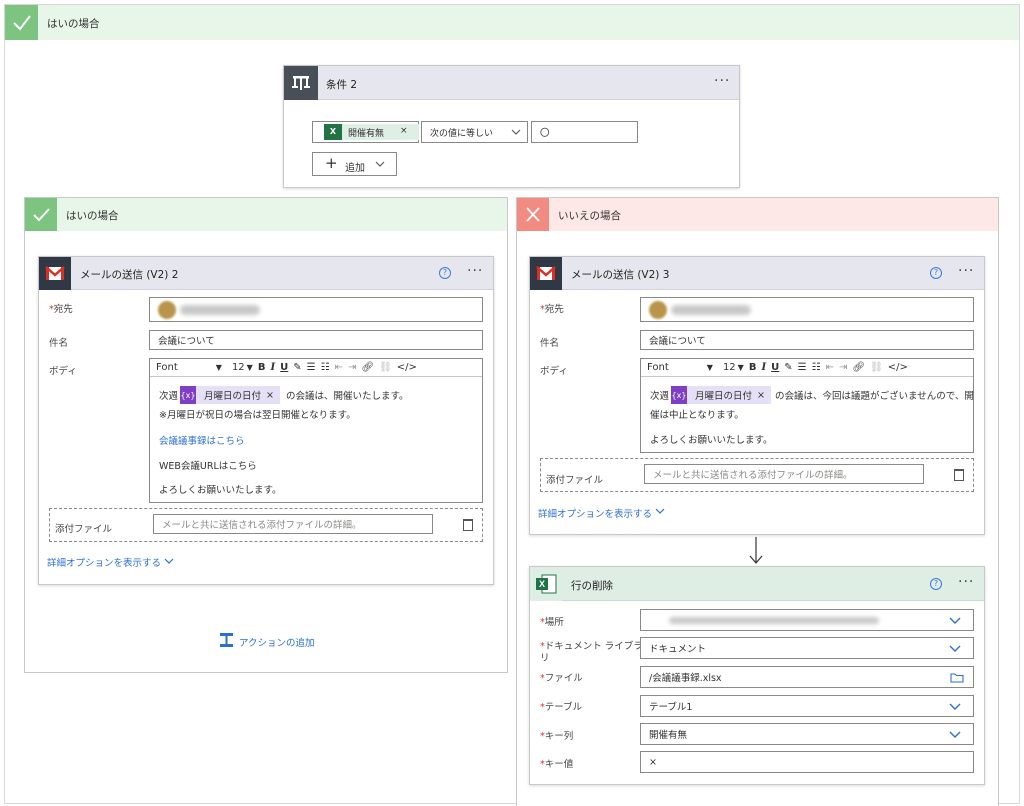  Describe the element at coordinates (957, 677) in the screenshot. I see `folder-icon` at that location.